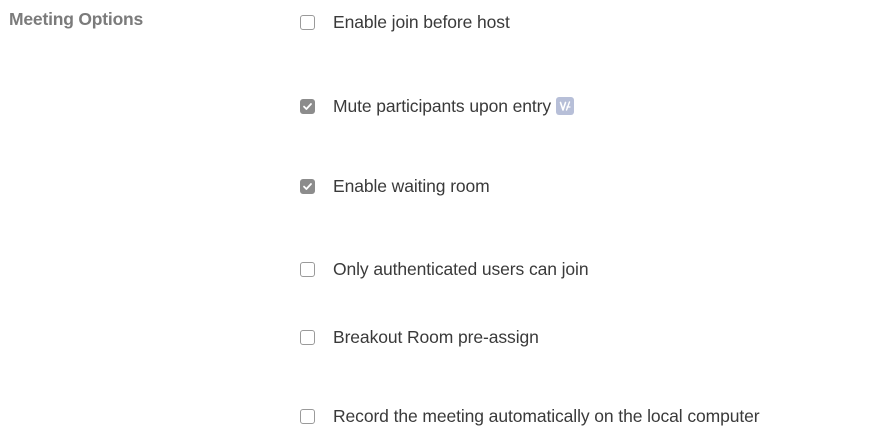 The image size is (889, 431). I want to click on record-meeting-automatically-checkbox, so click(307, 416).